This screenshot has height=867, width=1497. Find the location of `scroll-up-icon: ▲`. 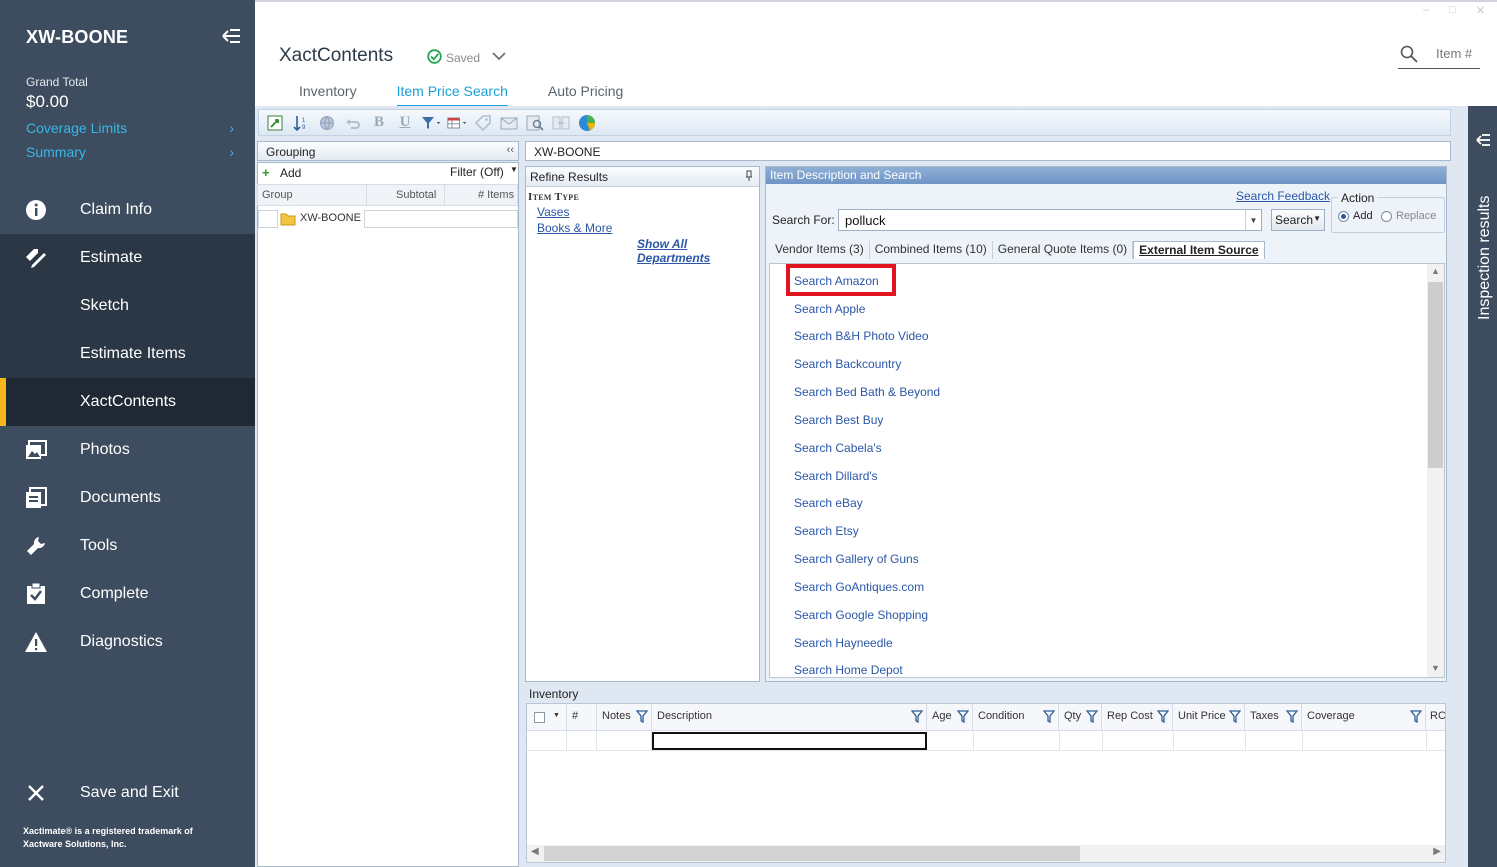

scroll-up-icon: ▲ is located at coordinates (1435, 273).